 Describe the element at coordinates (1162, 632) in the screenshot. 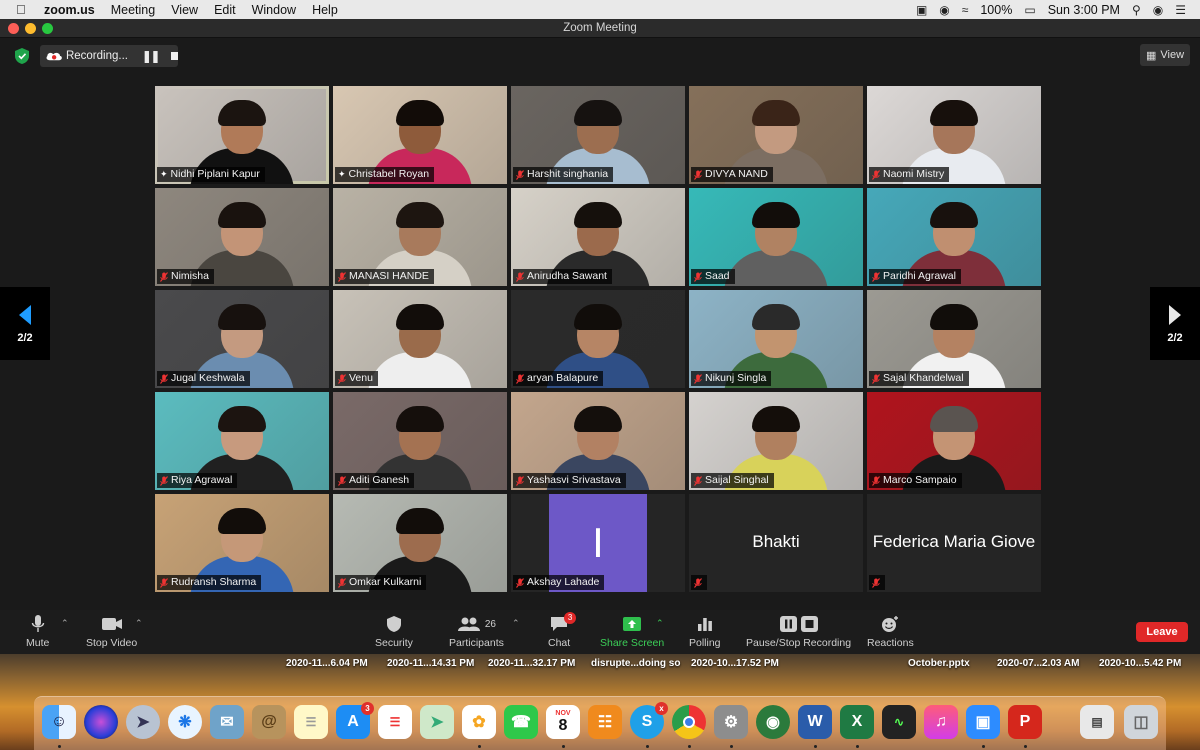

I see `leave-button: Leave` at that location.